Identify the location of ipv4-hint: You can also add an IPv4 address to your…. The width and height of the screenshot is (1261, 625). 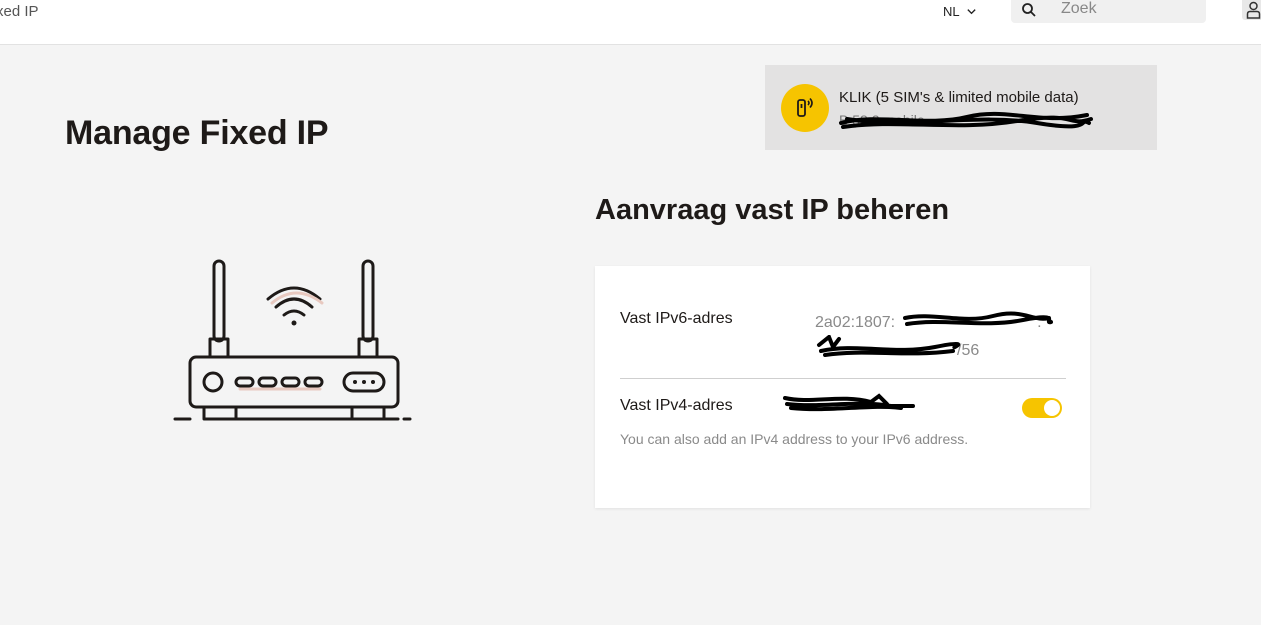
(794, 439).